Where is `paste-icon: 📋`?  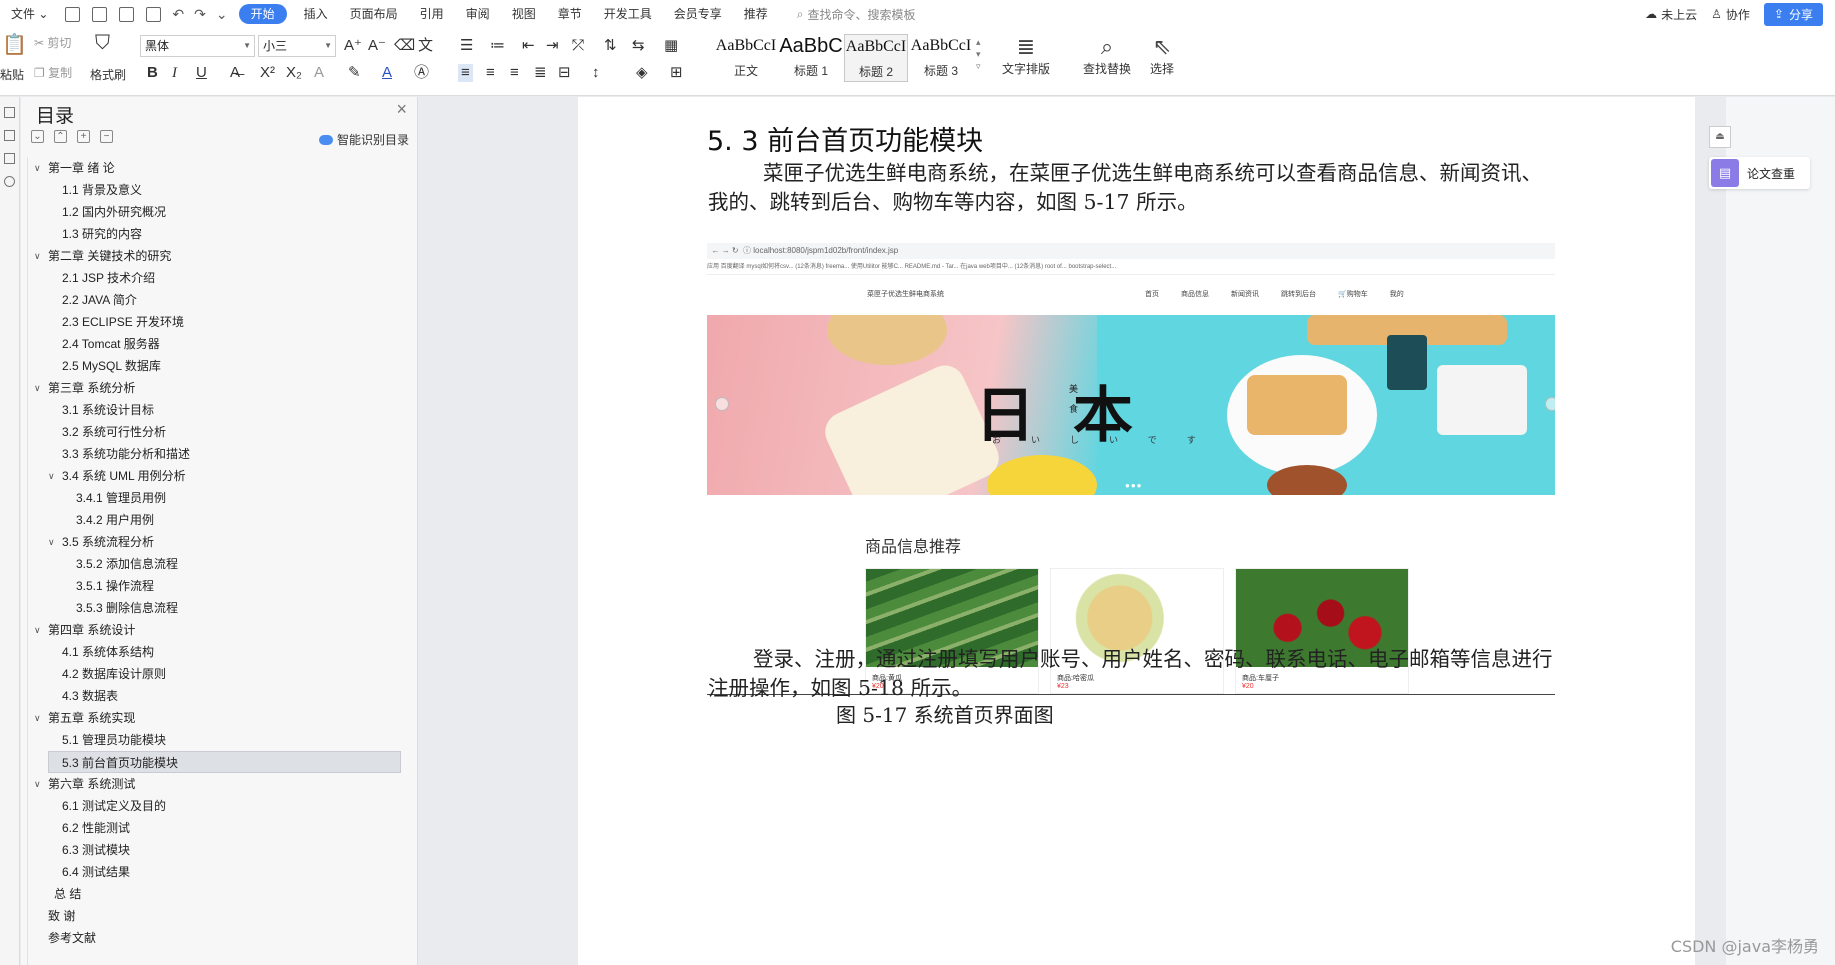
paste-icon: 📋 is located at coordinates (14, 44).